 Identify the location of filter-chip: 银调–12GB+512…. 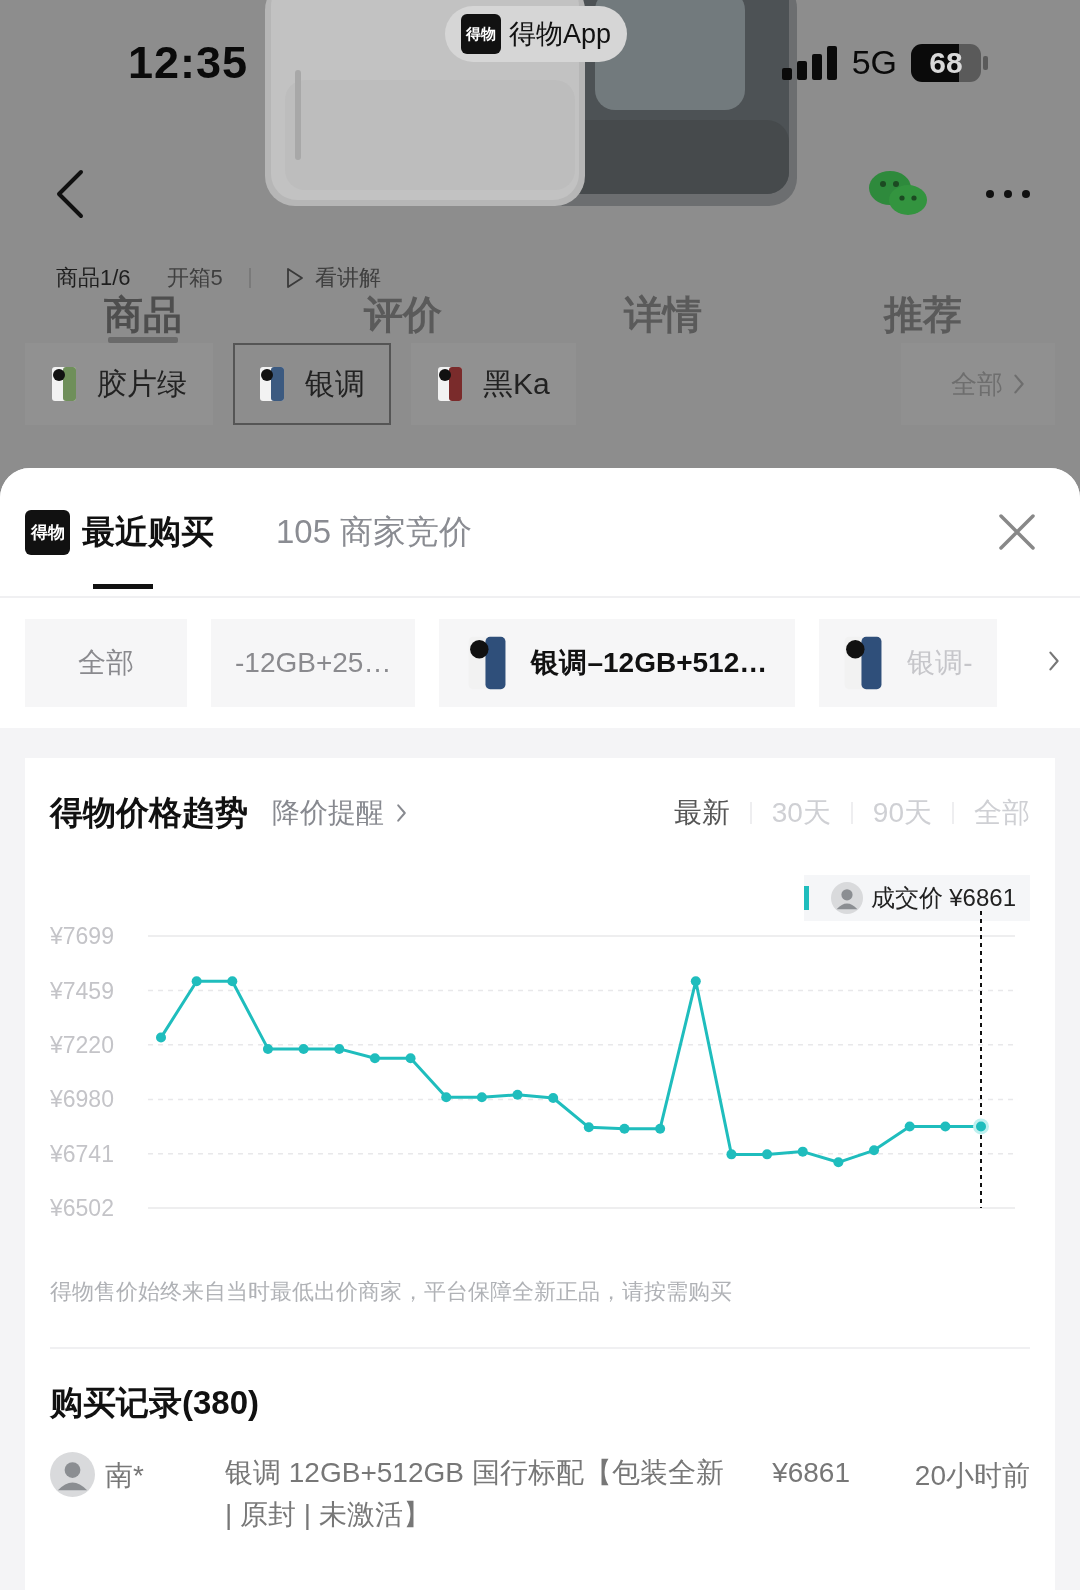
(617, 663).